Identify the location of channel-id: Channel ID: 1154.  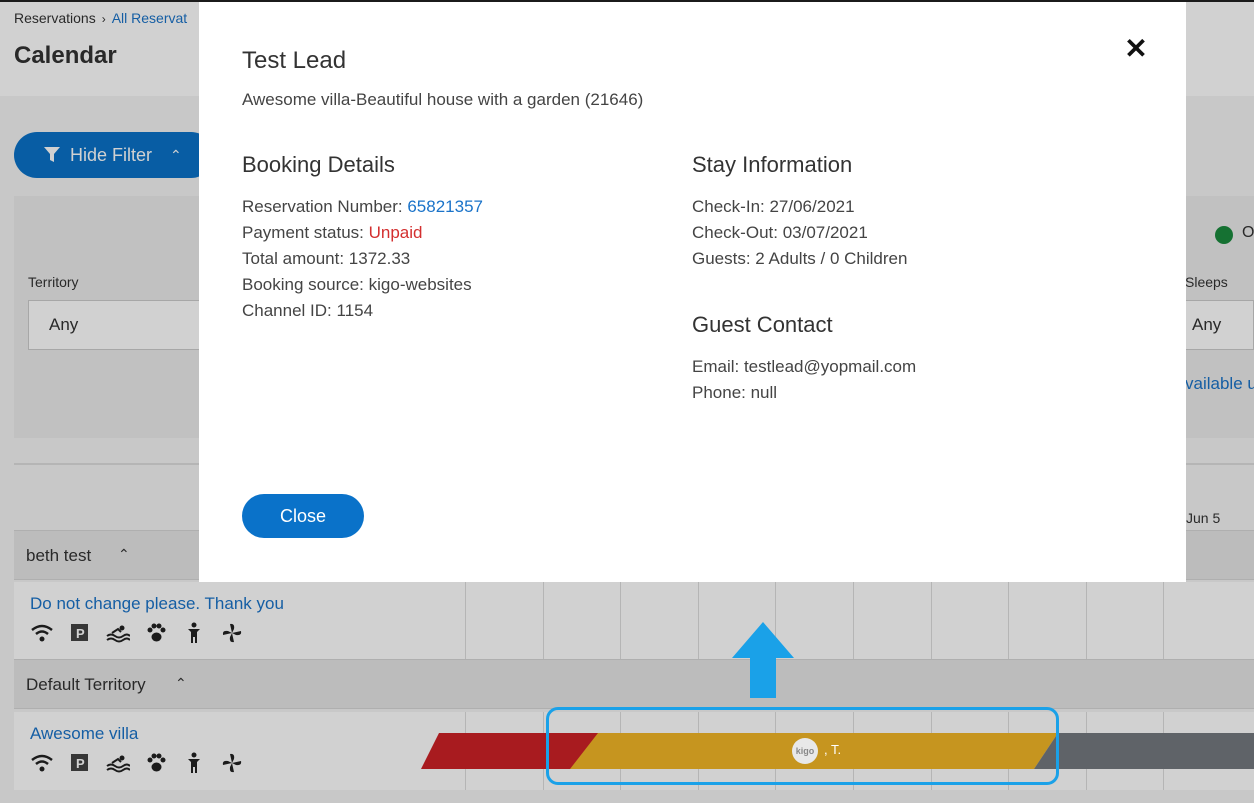
(308, 310).